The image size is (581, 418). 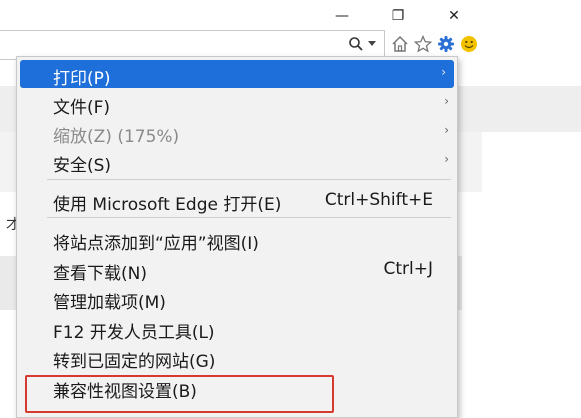 I want to click on annotation-highlight-box, so click(x=179, y=394).